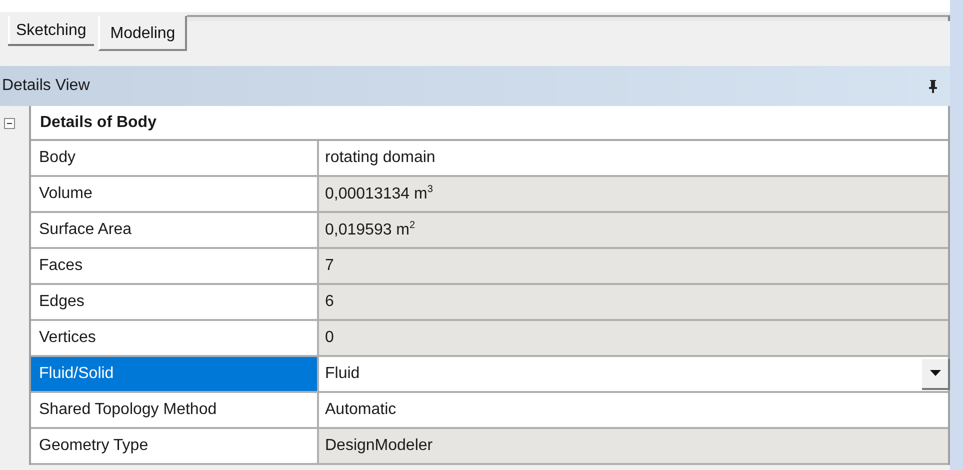 This screenshot has height=470, width=963. I want to click on collapse-icon, so click(9, 123).